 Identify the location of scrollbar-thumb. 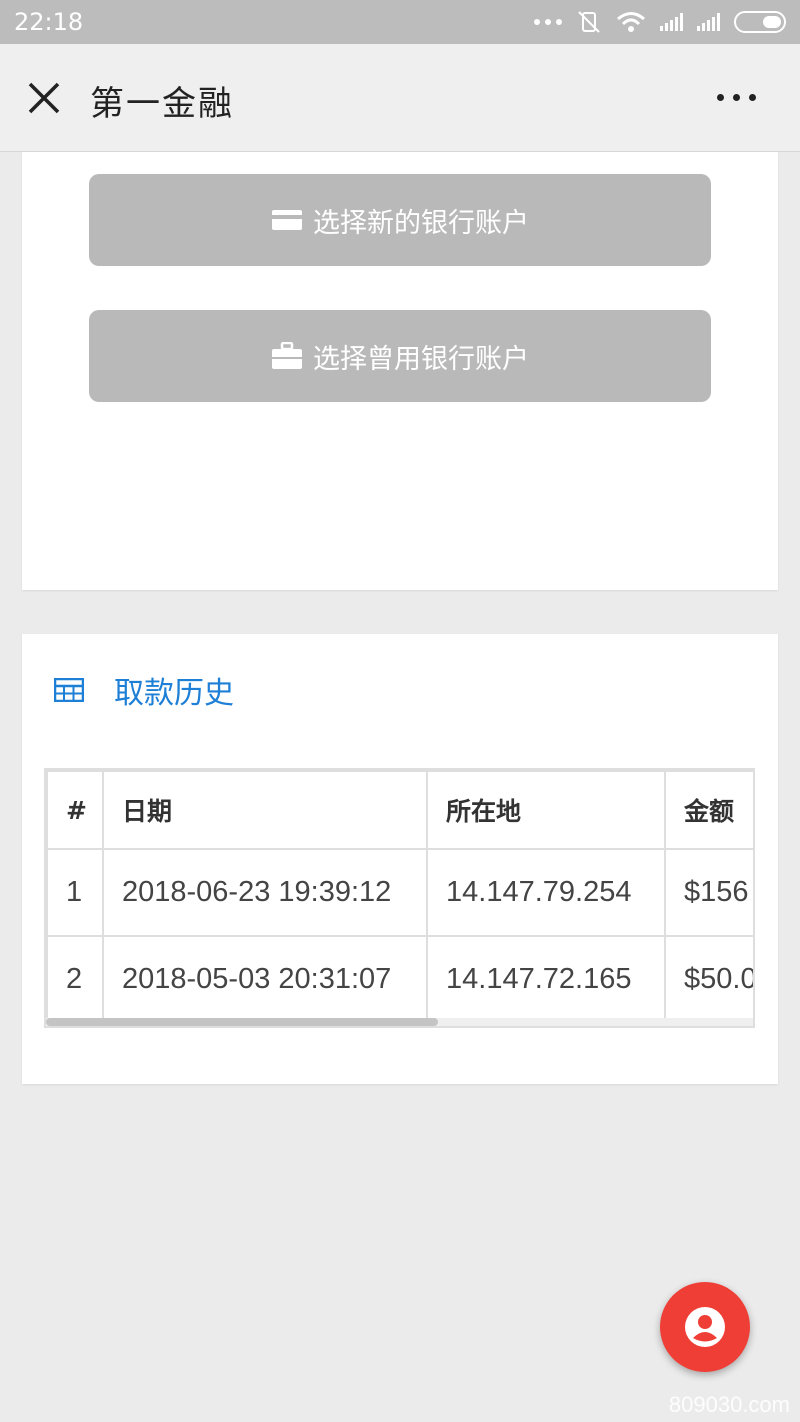
(242, 1022).